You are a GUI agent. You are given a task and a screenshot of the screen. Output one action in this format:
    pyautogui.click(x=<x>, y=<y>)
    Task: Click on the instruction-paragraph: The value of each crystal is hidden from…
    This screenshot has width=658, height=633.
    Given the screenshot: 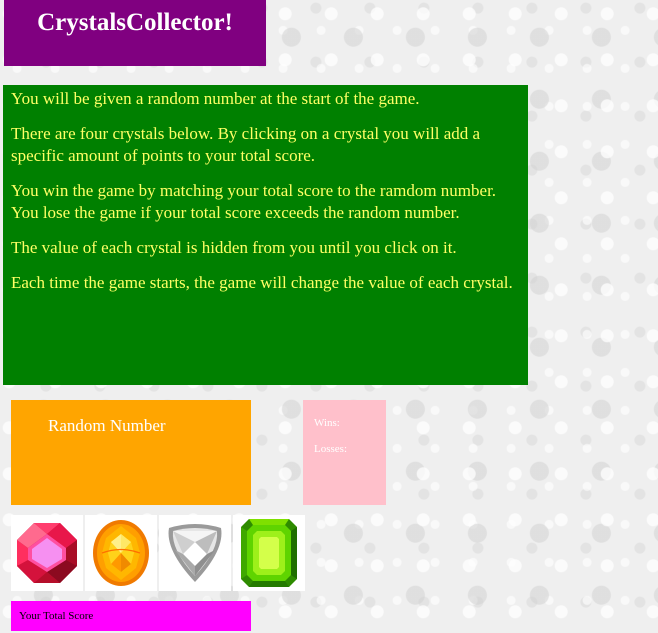 What is the action you would take?
    pyautogui.click(x=234, y=247)
    